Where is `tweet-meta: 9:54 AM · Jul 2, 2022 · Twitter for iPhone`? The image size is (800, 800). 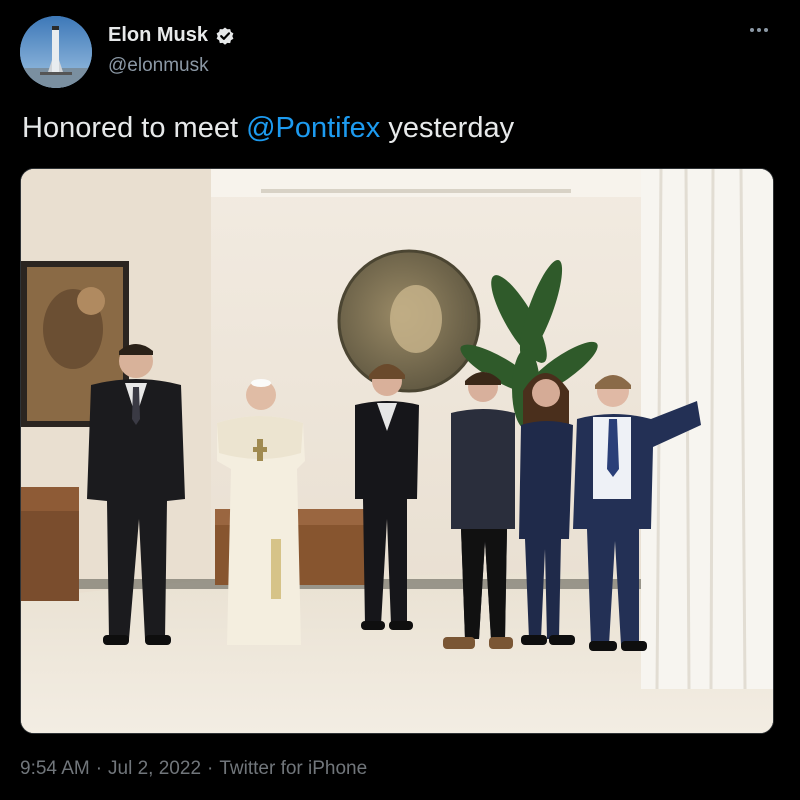
tweet-meta: 9:54 AM · Jul 2, 2022 · Twitter for iPhone is located at coordinates (193, 769).